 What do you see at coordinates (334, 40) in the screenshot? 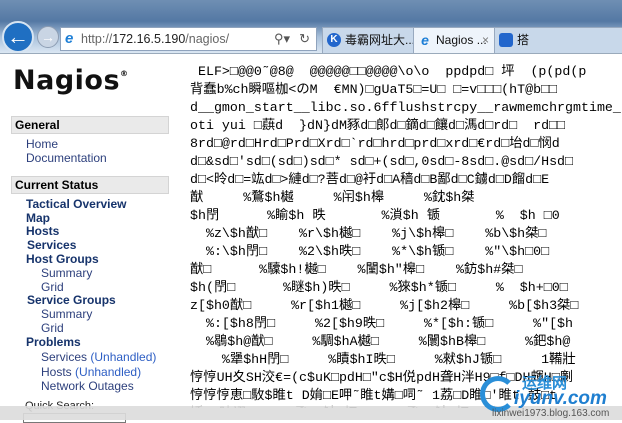
I see `k-icon: K` at bounding box center [334, 40].